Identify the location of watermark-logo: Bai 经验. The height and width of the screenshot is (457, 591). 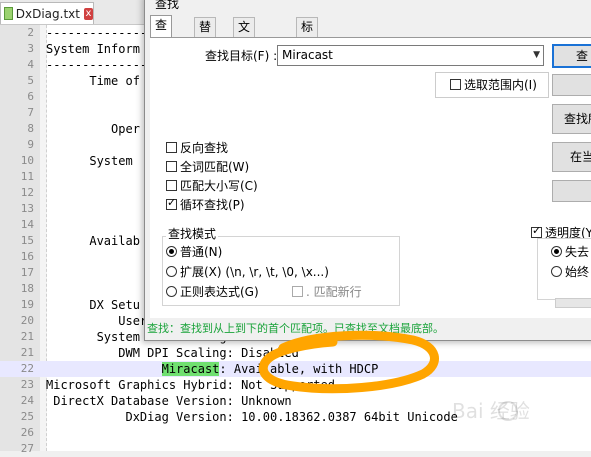
(491, 411).